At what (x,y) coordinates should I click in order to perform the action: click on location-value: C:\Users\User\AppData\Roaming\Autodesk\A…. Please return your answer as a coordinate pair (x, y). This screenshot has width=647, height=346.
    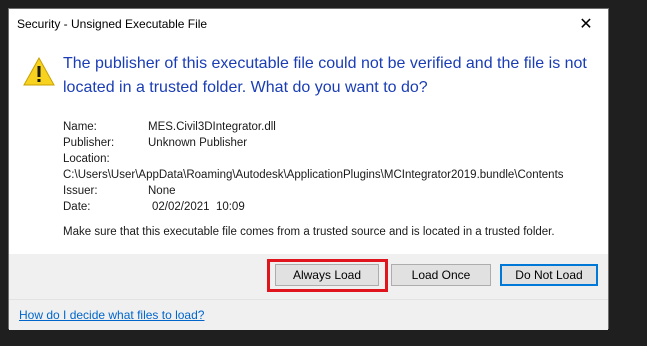
    Looking at the image, I should click on (313, 175).